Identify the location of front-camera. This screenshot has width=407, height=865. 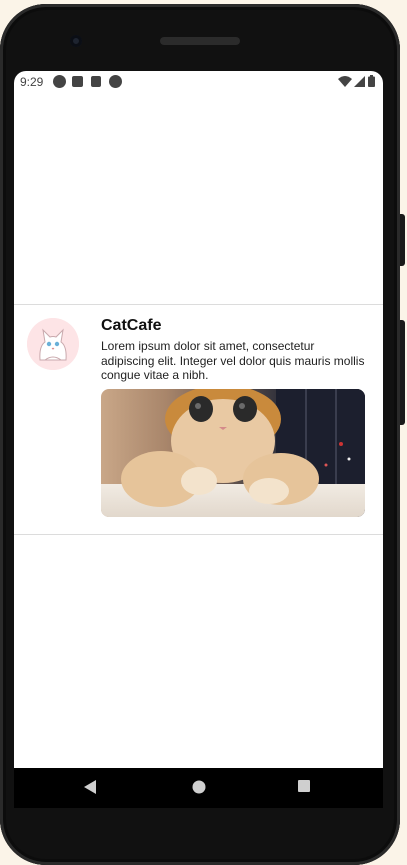
(76, 41).